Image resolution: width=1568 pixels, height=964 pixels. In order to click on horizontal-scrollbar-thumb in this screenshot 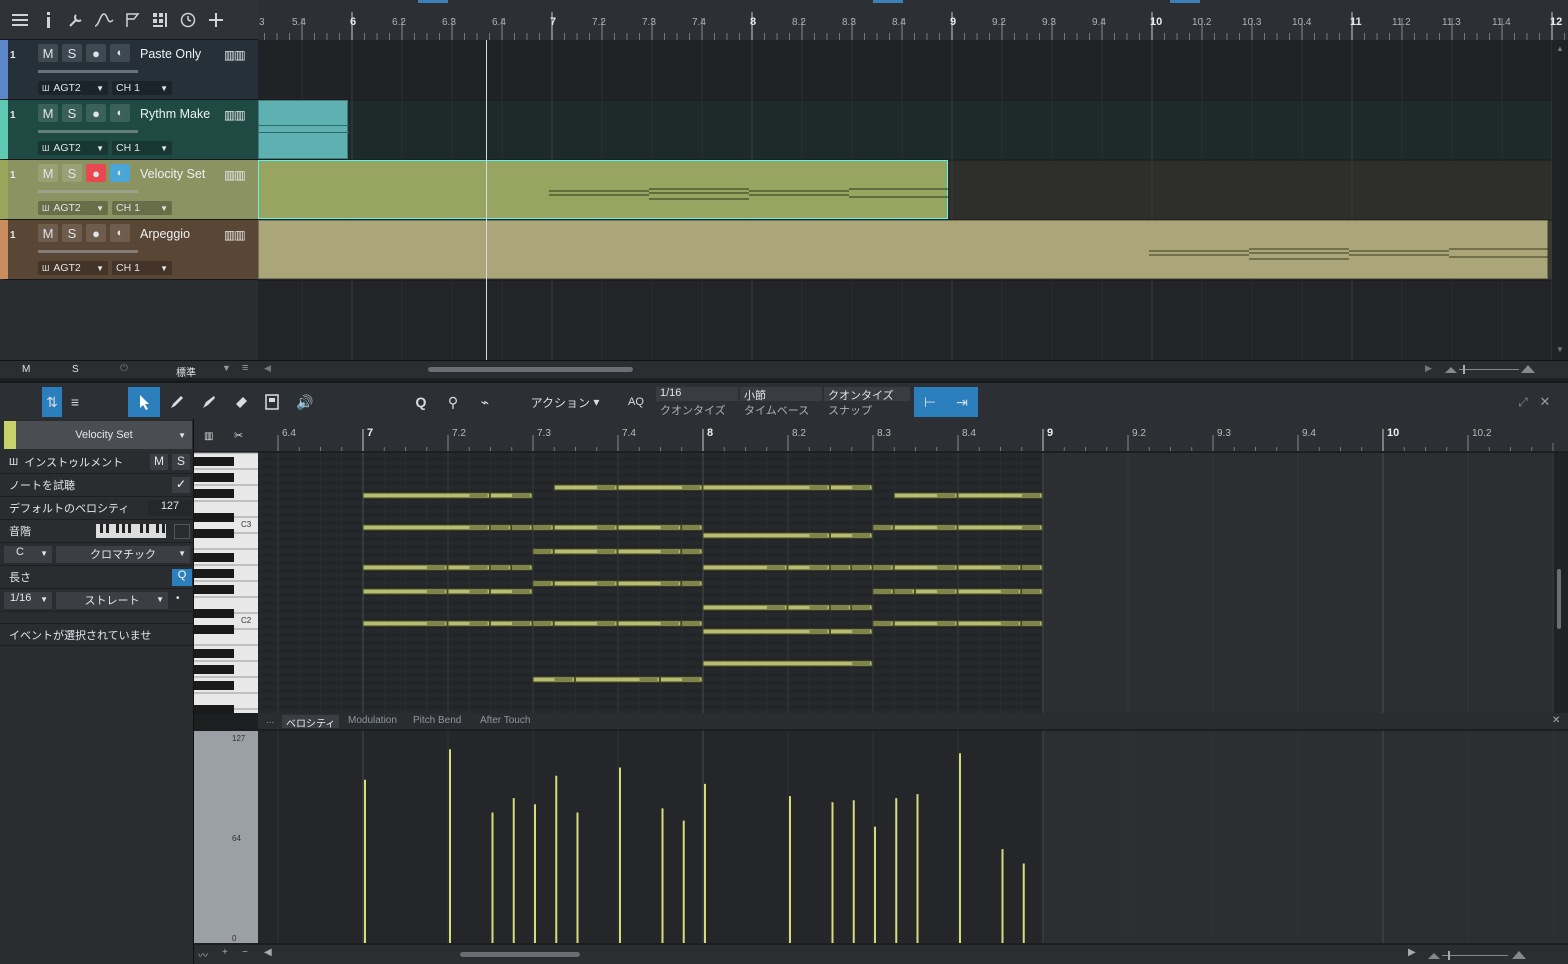, I will do `click(530, 369)`.